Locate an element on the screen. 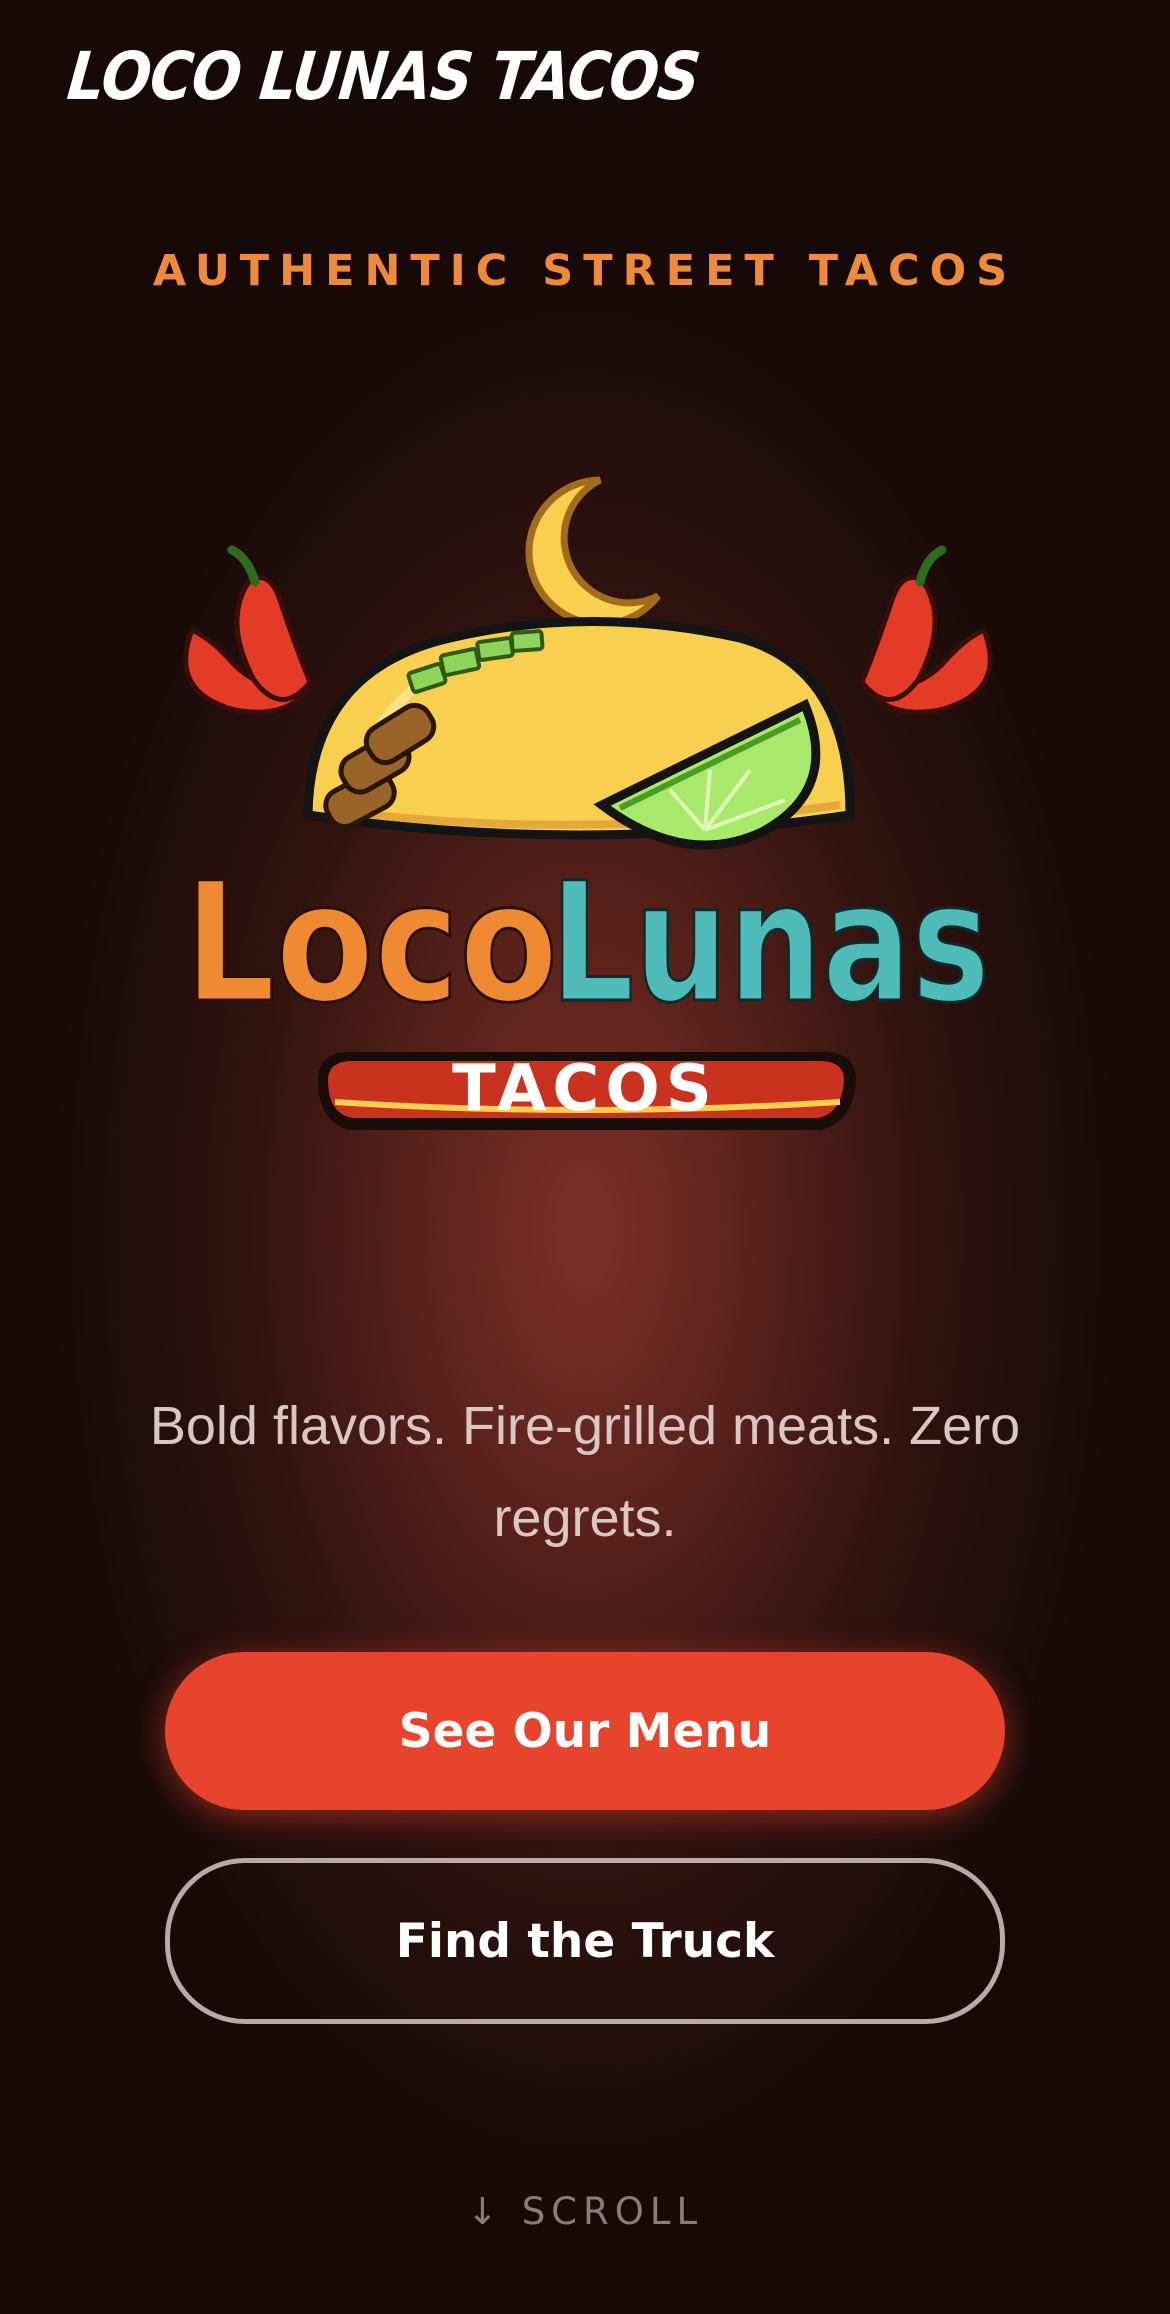 This screenshot has height=2314, width=1170. crescent-moon-icon is located at coordinates (593, 552).